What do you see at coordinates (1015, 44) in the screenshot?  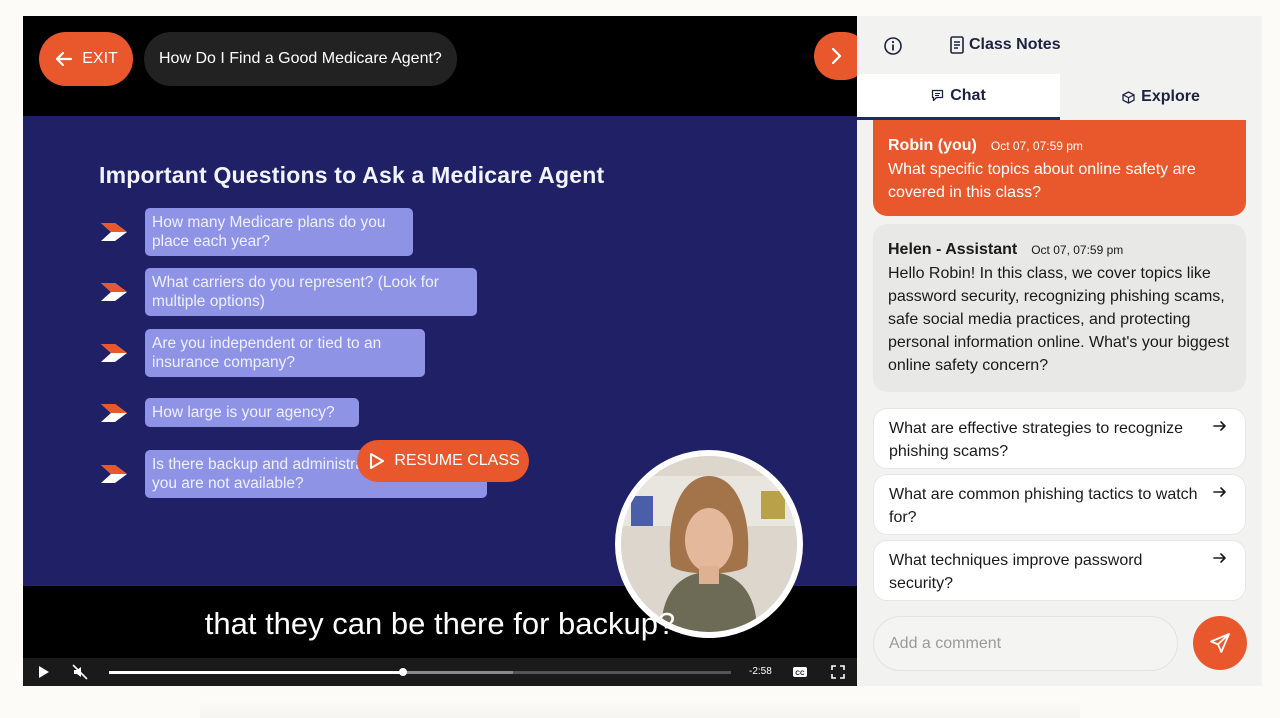 I see `class-notes-label: Class Notes` at bounding box center [1015, 44].